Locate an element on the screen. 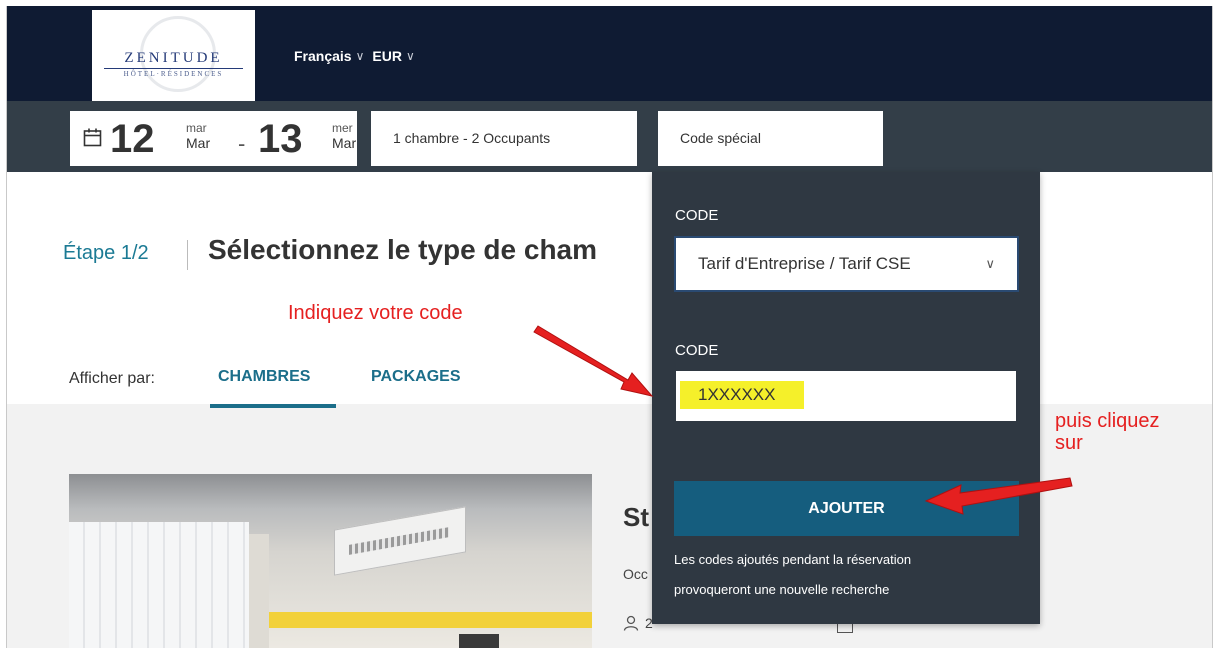  photo-yellow-stripe is located at coordinates (430, 620).